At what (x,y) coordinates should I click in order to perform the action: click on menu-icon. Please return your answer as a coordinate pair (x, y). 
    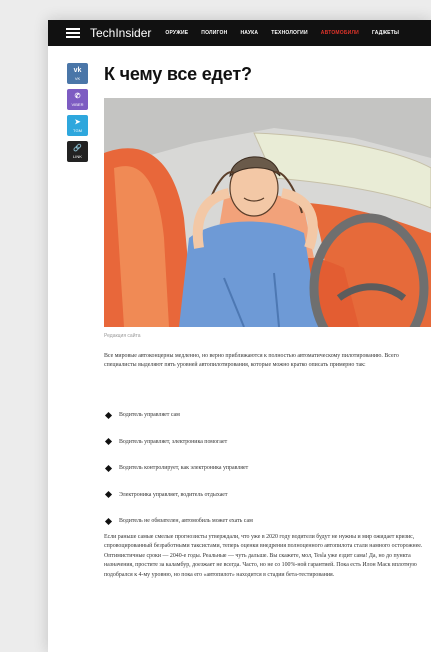
    Looking at the image, I should click on (73, 33).